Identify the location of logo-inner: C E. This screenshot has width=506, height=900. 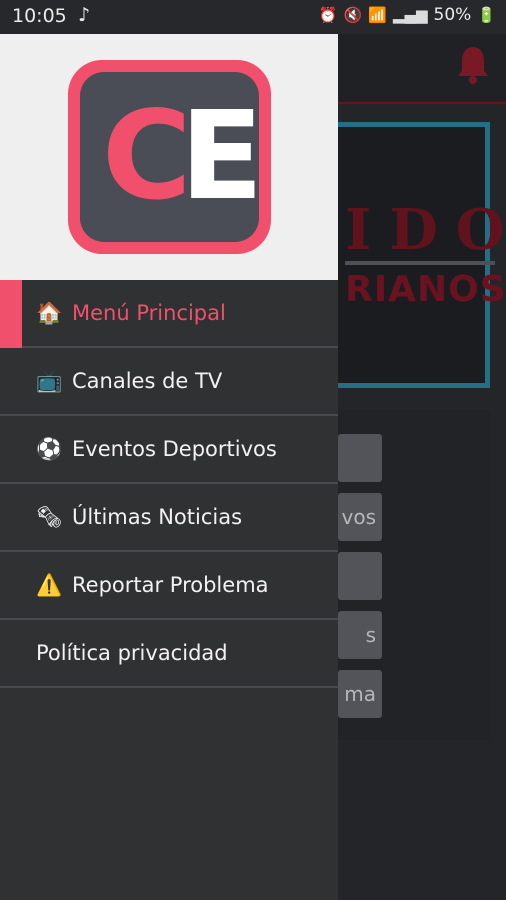
(171, 157).